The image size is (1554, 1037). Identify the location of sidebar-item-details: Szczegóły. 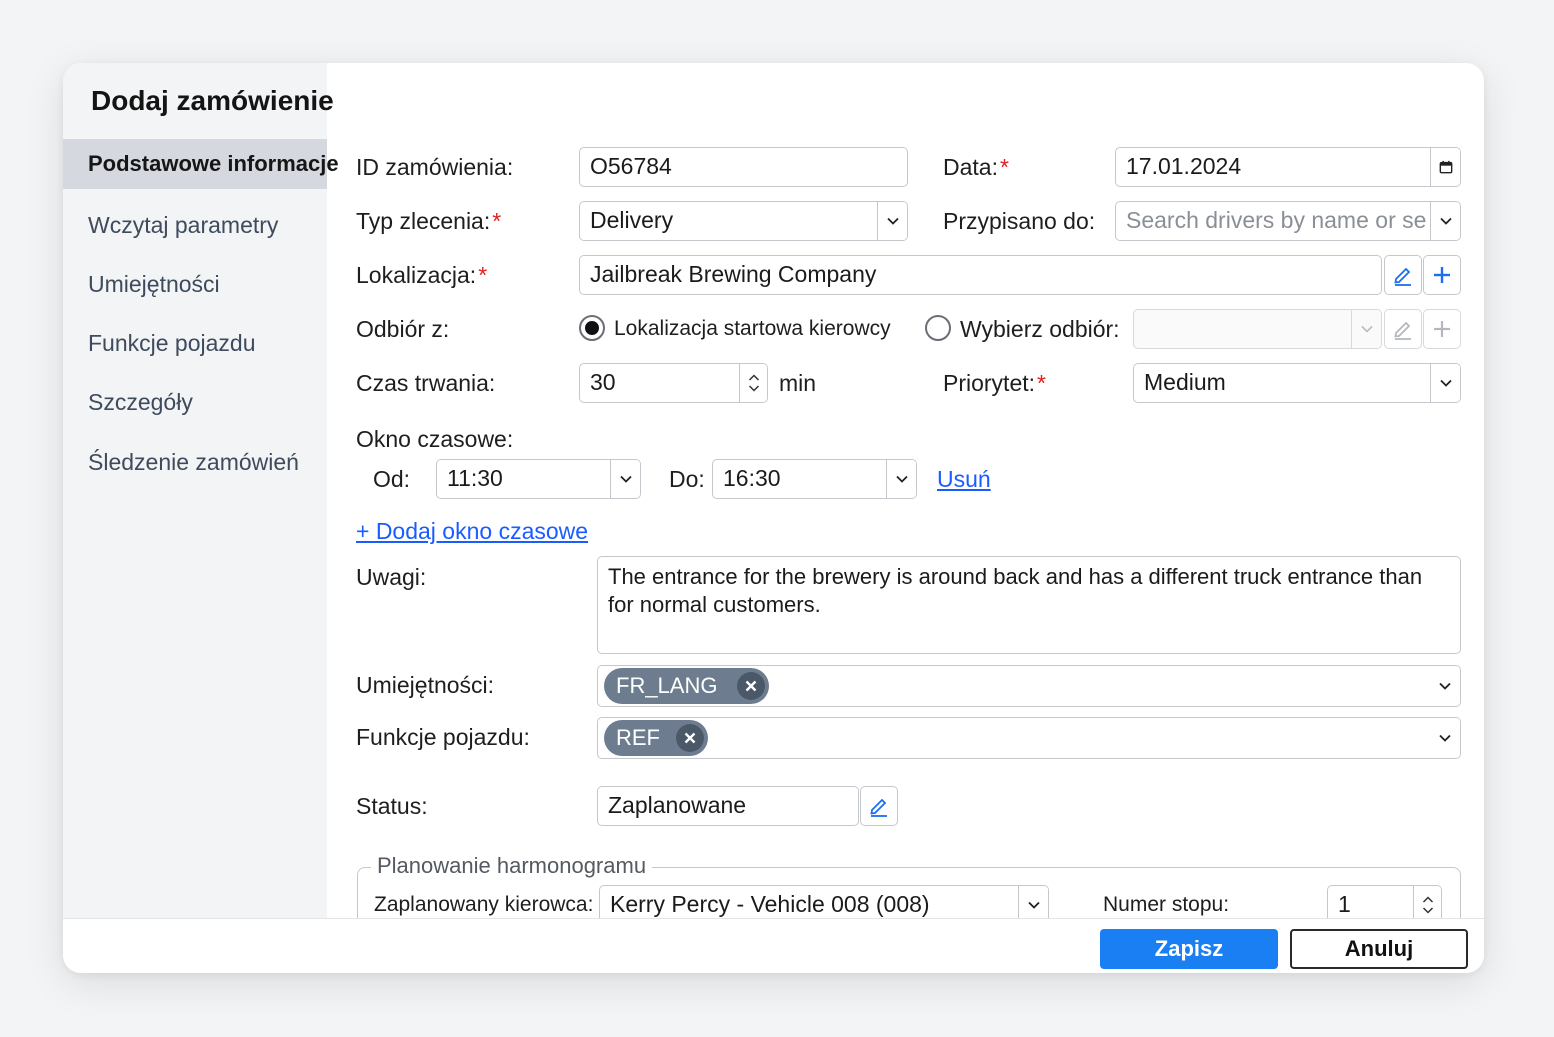
(195, 402).